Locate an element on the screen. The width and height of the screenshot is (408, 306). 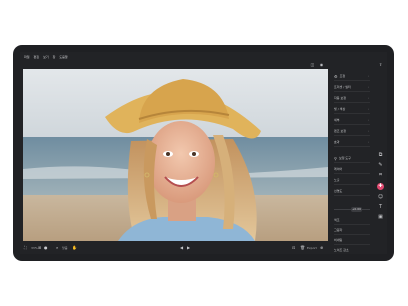
brush-icon: ✎ is located at coordinates (380, 165).